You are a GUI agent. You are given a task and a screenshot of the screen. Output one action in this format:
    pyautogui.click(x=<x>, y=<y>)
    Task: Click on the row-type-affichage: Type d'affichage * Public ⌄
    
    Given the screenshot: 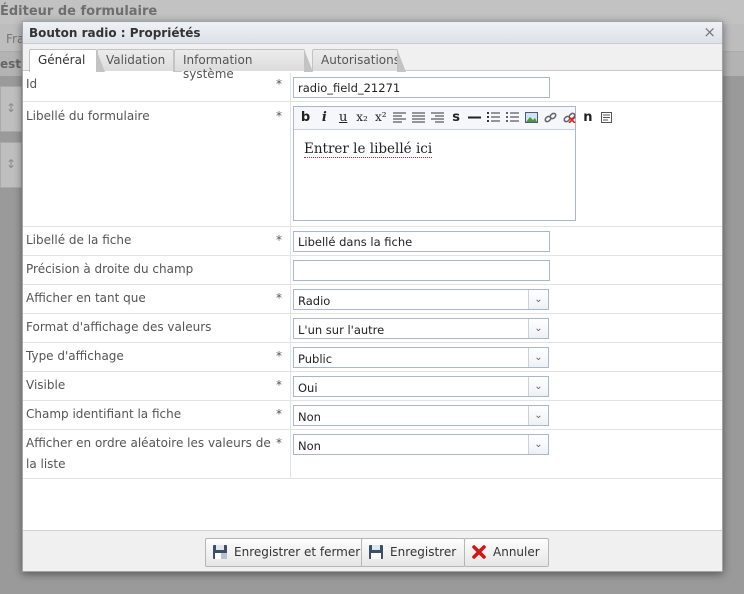 What is the action you would take?
    pyautogui.click(x=372, y=357)
    